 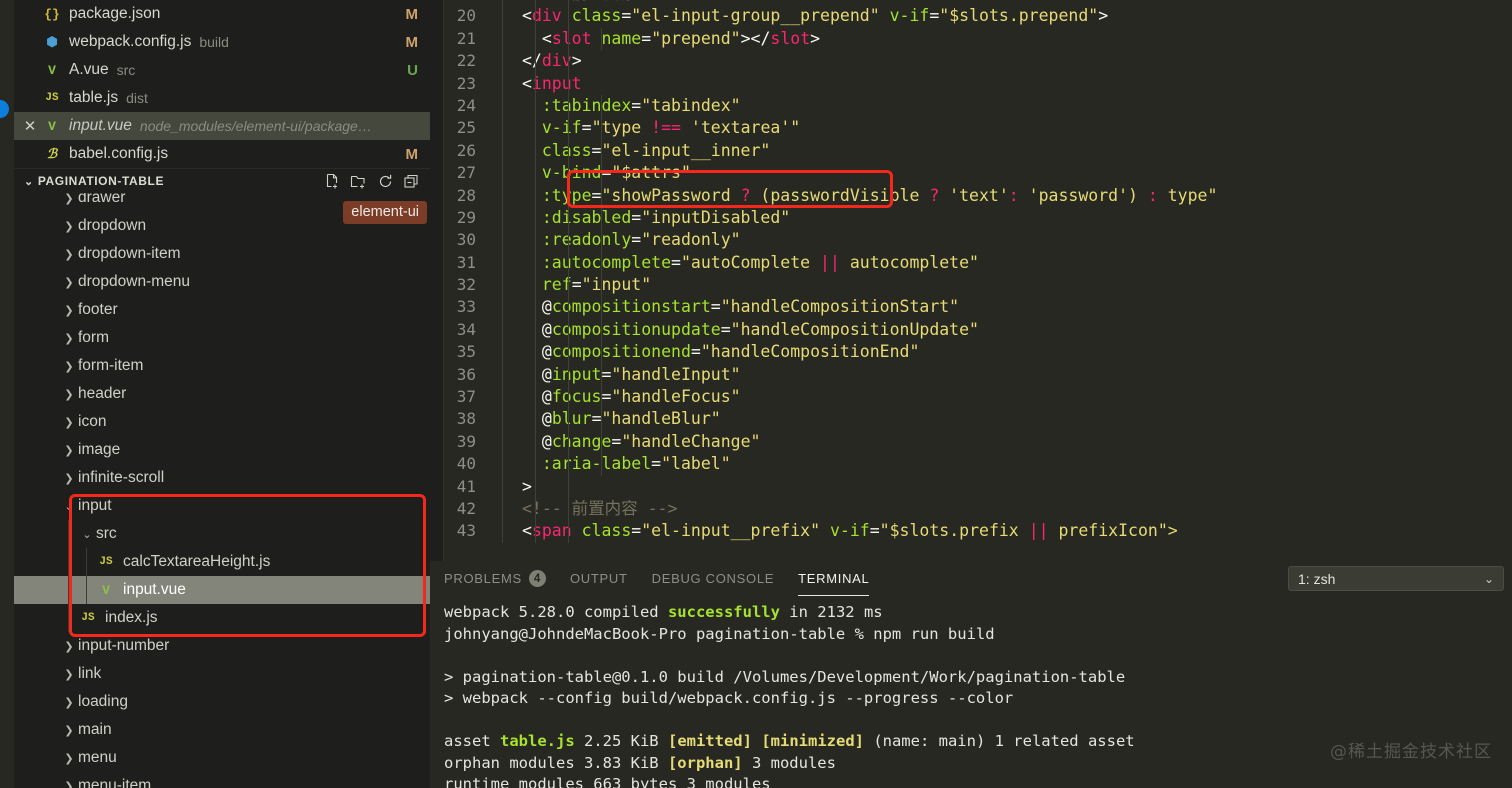 What do you see at coordinates (222, 98) in the screenshot?
I see `open-editor-item: ✕JStable.jsdist` at bounding box center [222, 98].